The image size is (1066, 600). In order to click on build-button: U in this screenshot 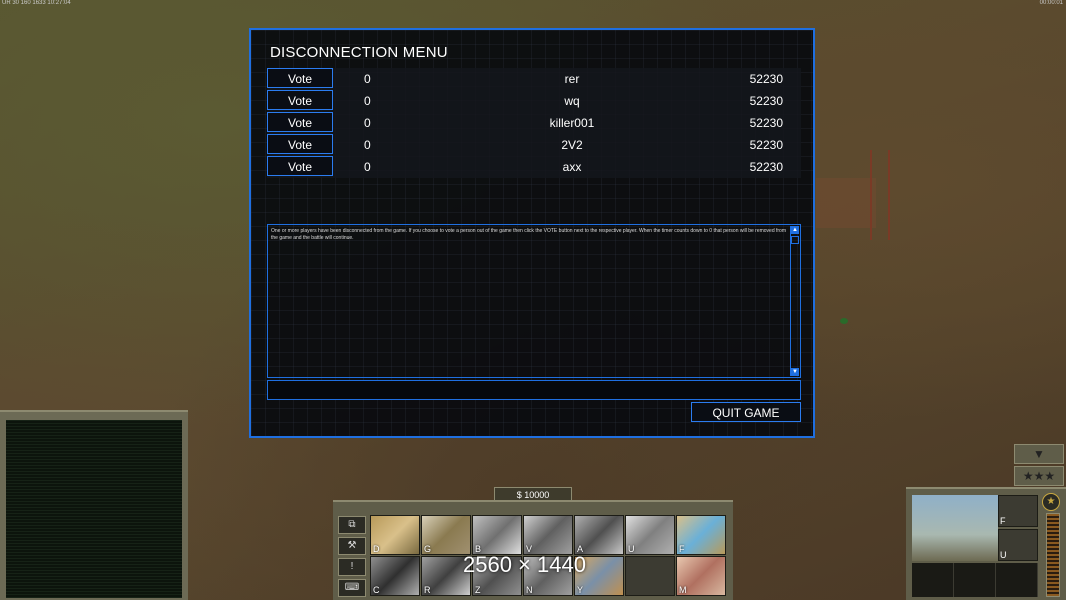, I will do `click(650, 535)`.